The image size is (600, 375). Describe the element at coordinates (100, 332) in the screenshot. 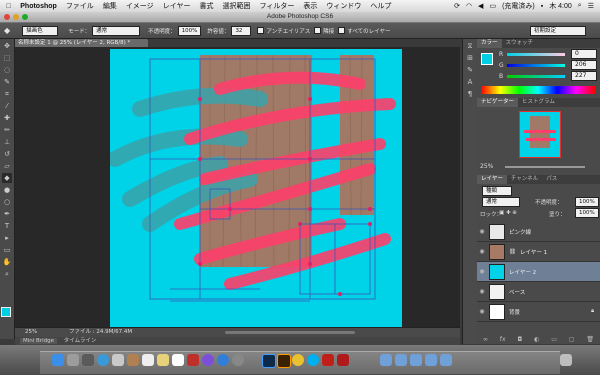

I see `file-size-info: ファイル : 24.9M/67.4M` at that location.